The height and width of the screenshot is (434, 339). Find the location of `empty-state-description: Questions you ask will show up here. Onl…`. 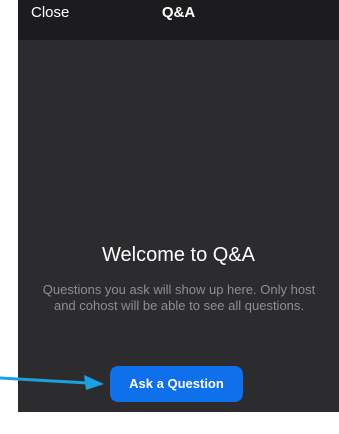

empty-state-description: Questions you ask will show up here. Onl… is located at coordinates (179, 297).